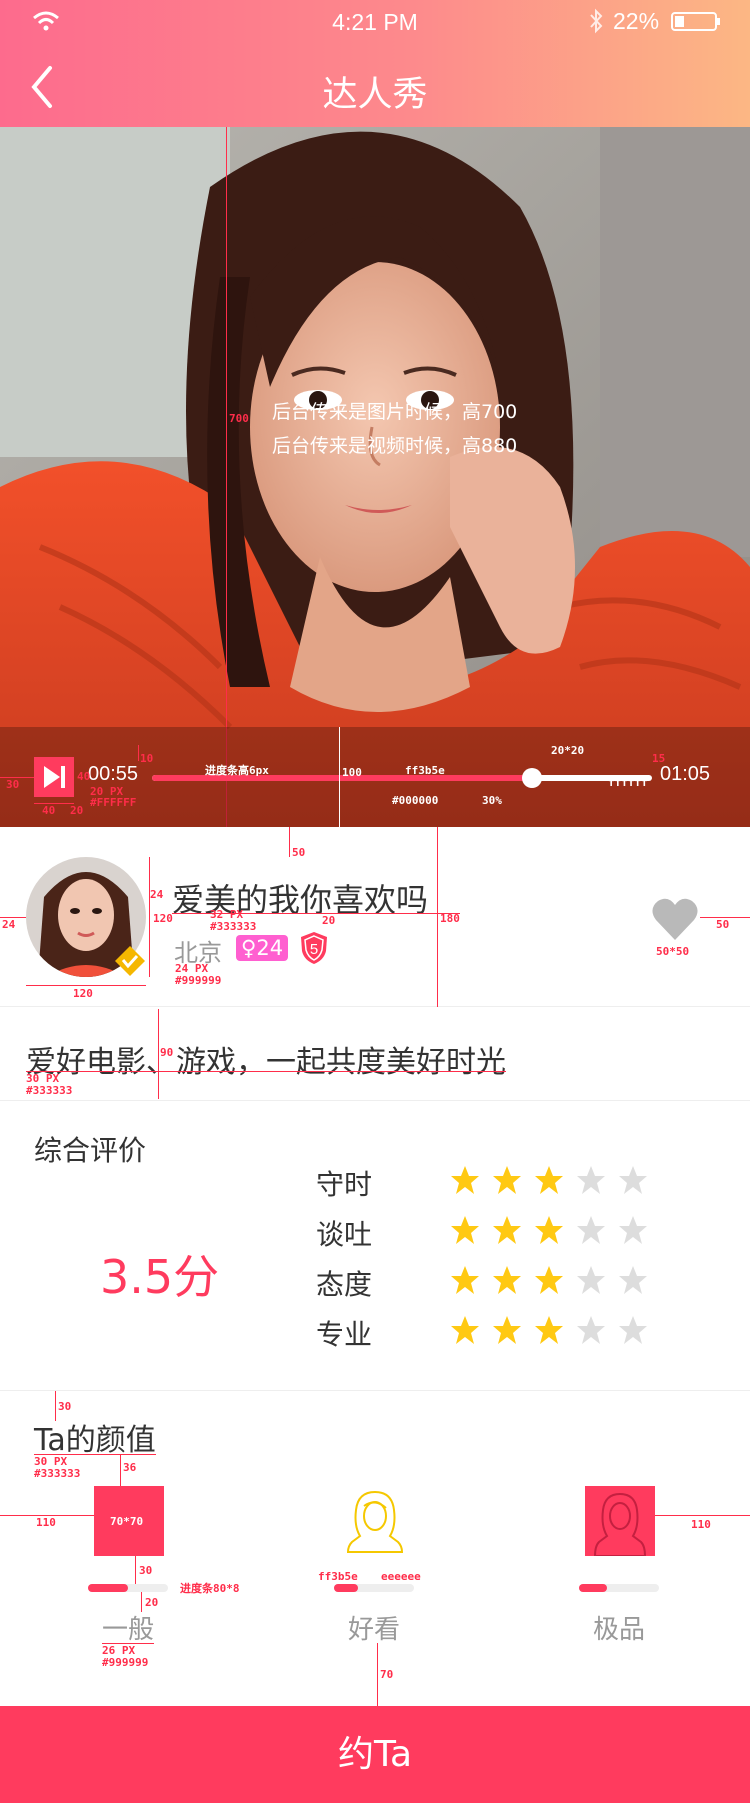 This screenshot has height=1803, width=750. What do you see at coordinates (401, 1576) in the screenshot?
I see `spec-label: eeeeee` at bounding box center [401, 1576].